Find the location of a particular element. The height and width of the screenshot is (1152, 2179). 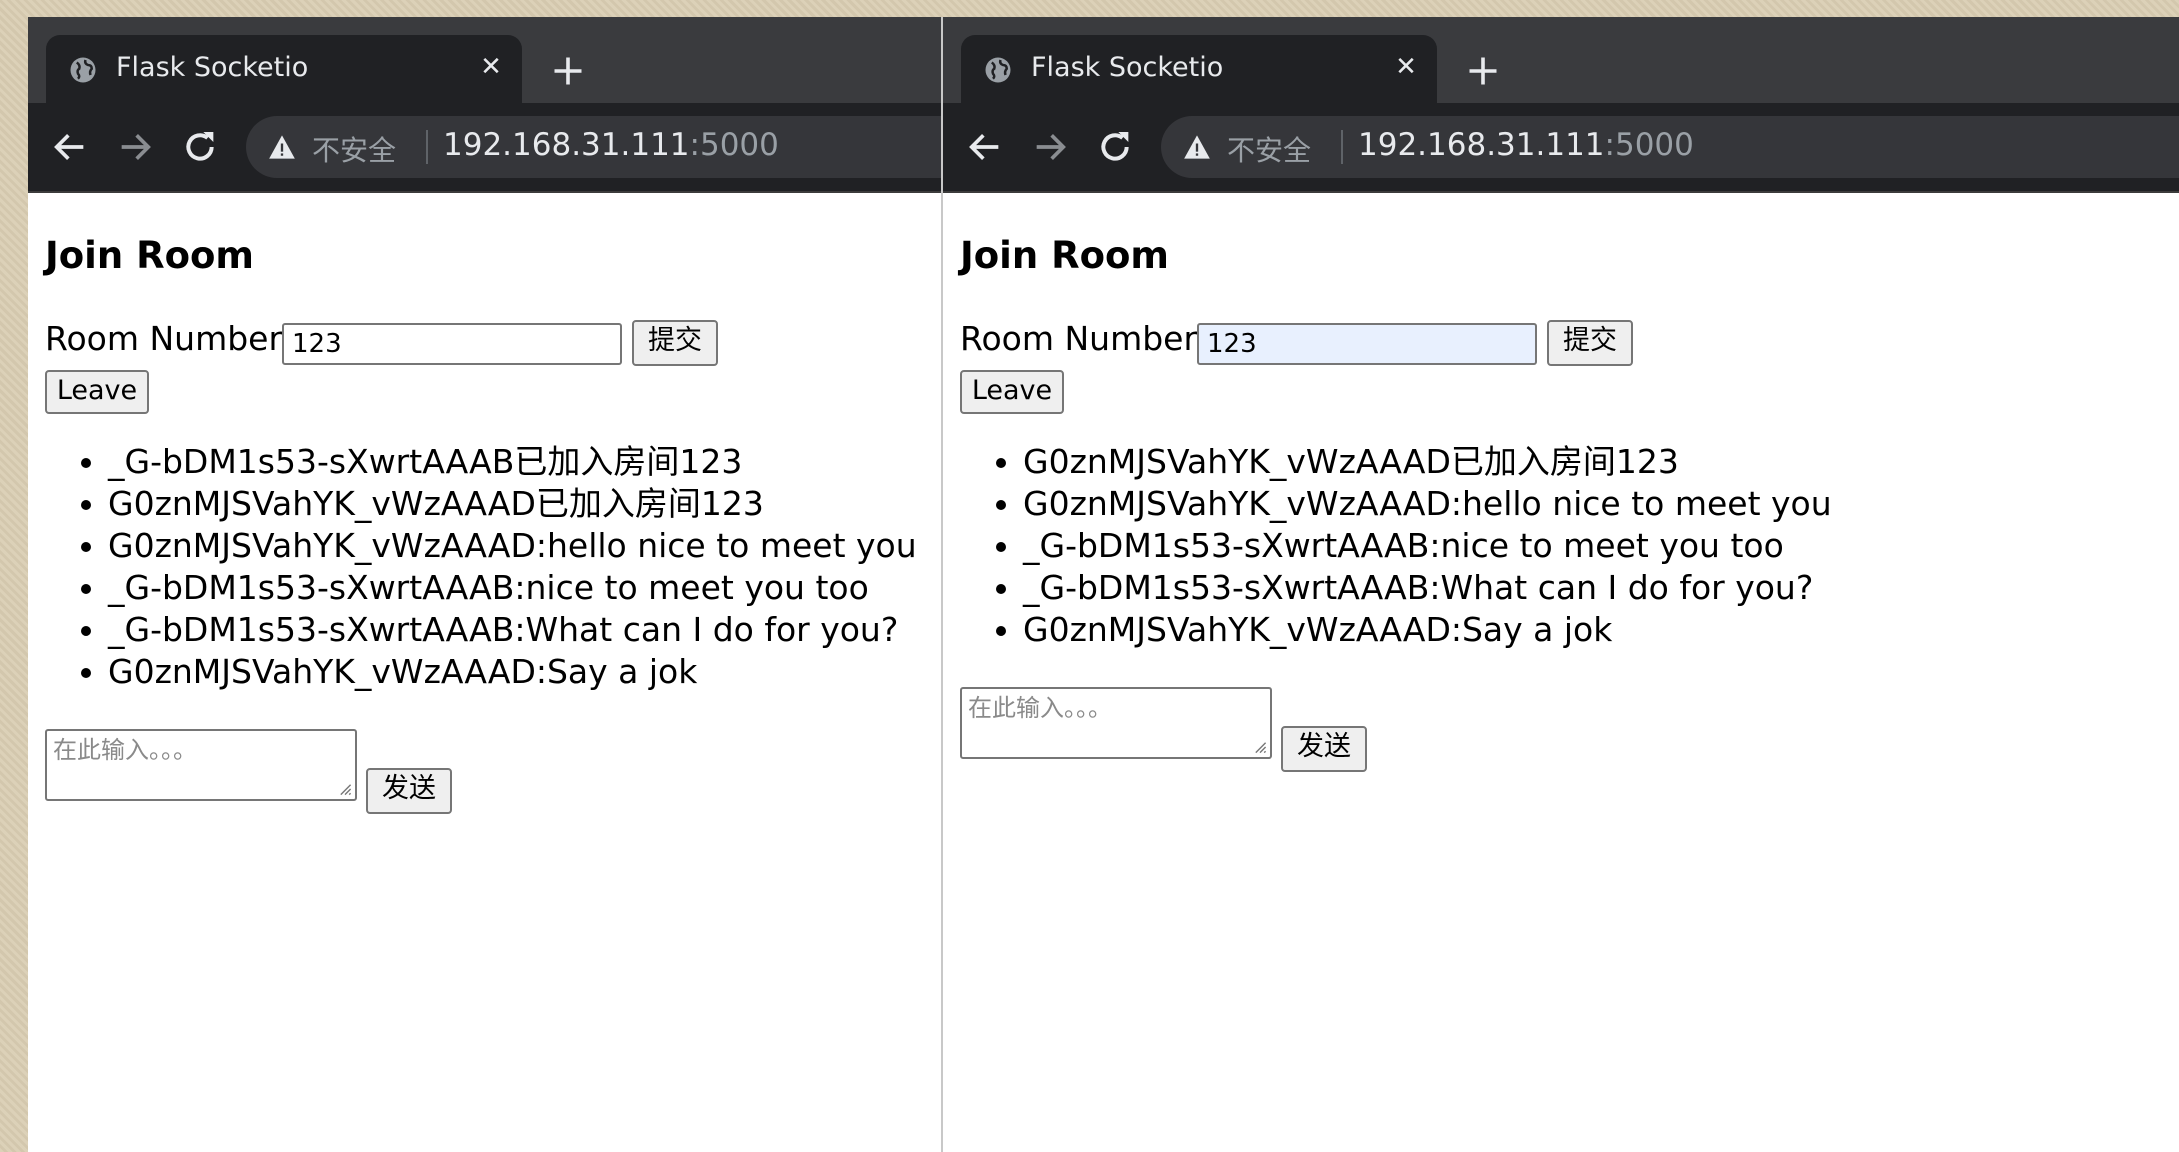

list-item: _G-bDM1s53-sXwrtAAAB已加入房间123 is located at coordinates (512, 462).